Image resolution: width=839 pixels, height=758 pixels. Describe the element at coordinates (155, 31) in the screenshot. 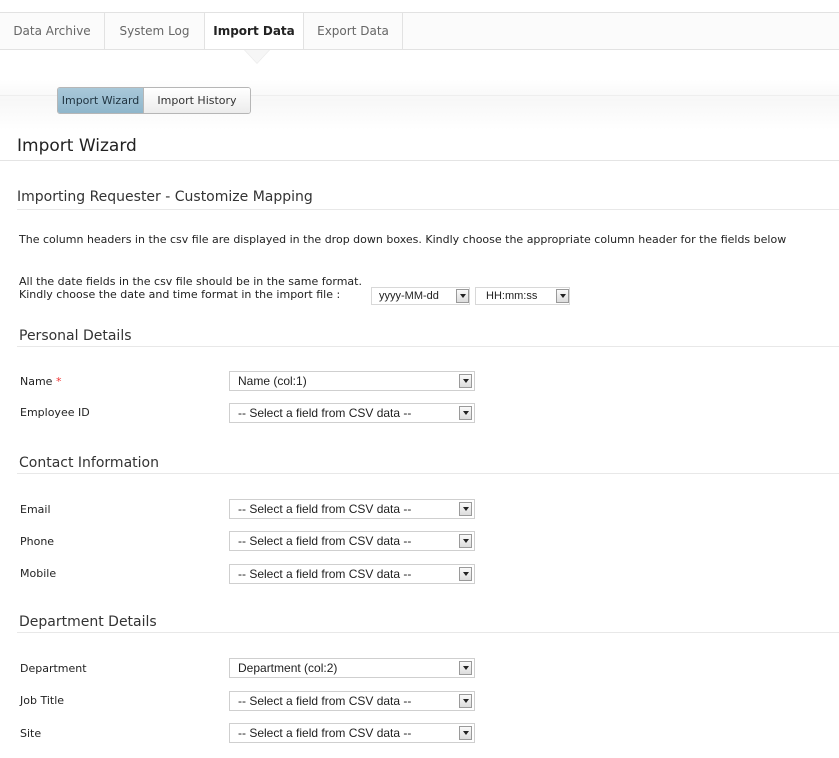

I see `tab-system-log: System Log` at that location.